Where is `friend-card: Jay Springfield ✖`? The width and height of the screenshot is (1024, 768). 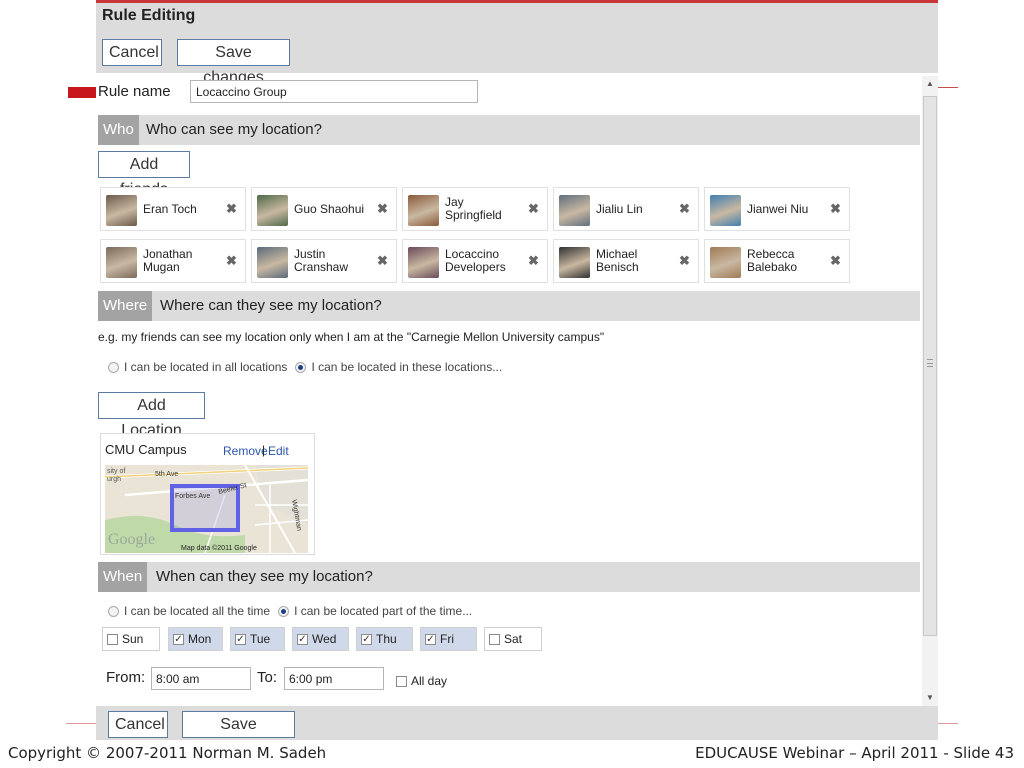 friend-card: Jay Springfield ✖ is located at coordinates (475, 209).